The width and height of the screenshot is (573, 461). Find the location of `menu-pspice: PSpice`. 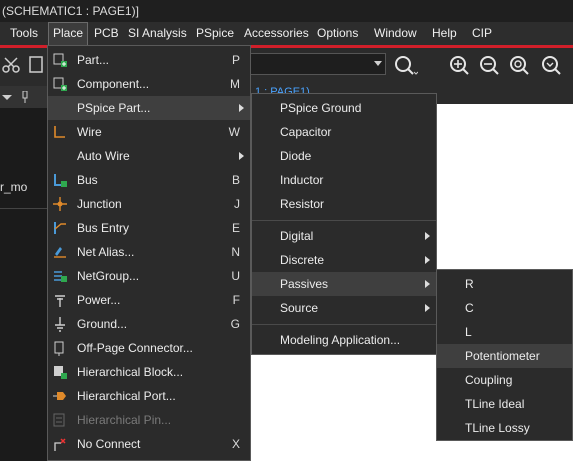

menu-pspice: PSpice is located at coordinates (215, 33).